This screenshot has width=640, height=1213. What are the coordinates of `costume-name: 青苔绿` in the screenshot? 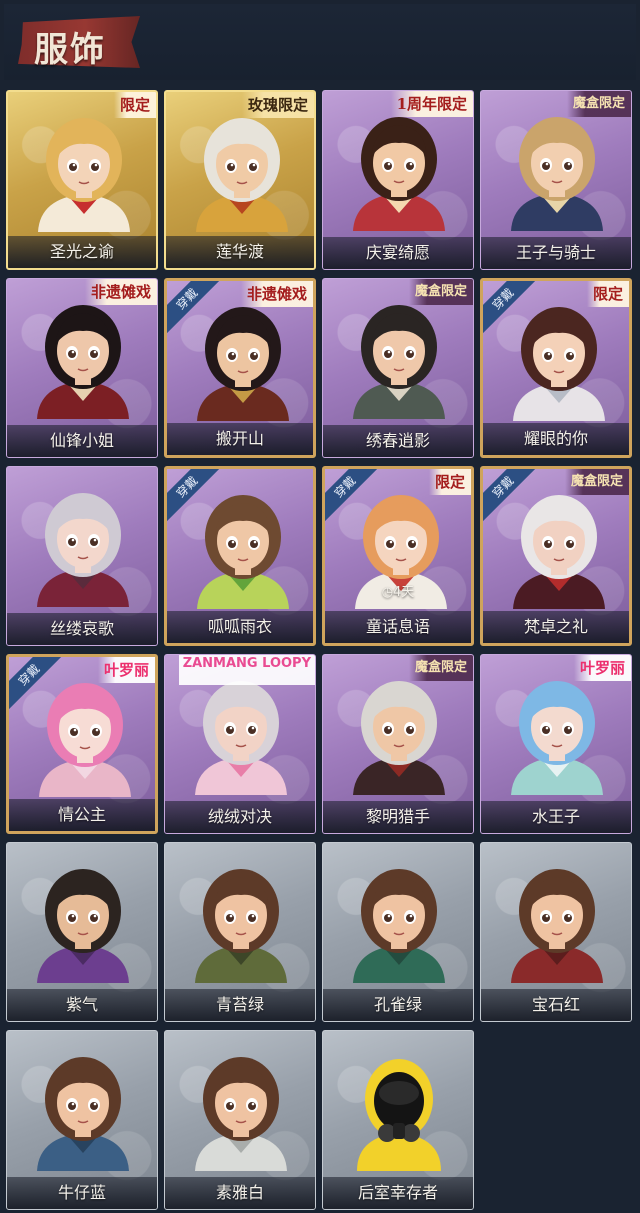 It's located at (239, 1004).